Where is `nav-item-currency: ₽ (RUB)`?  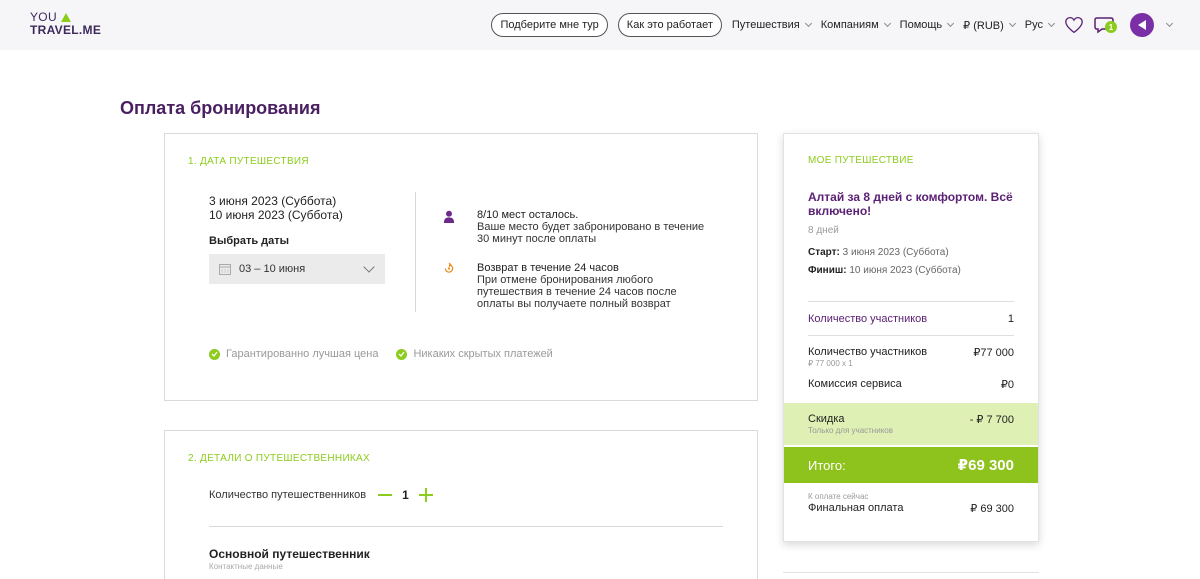
nav-item-currency: ₽ (RUB) is located at coordinates (989, 25).